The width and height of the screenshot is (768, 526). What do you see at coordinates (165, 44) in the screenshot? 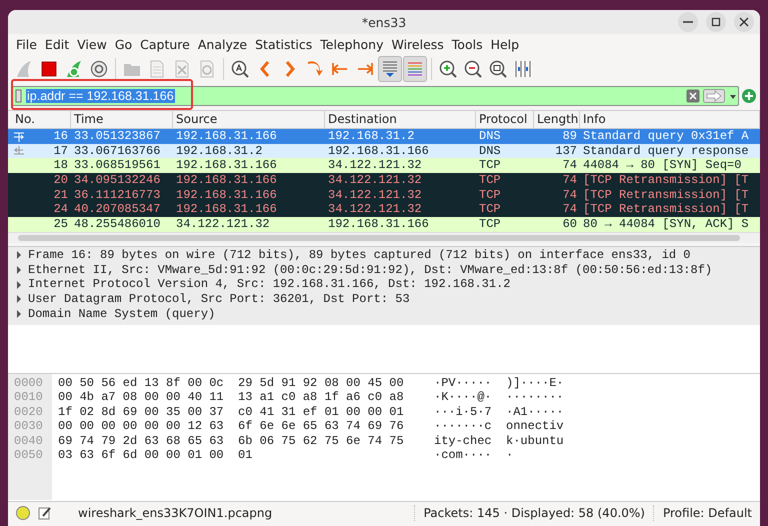
I see `menu-item: Capture` at bounding box center [165, 44].